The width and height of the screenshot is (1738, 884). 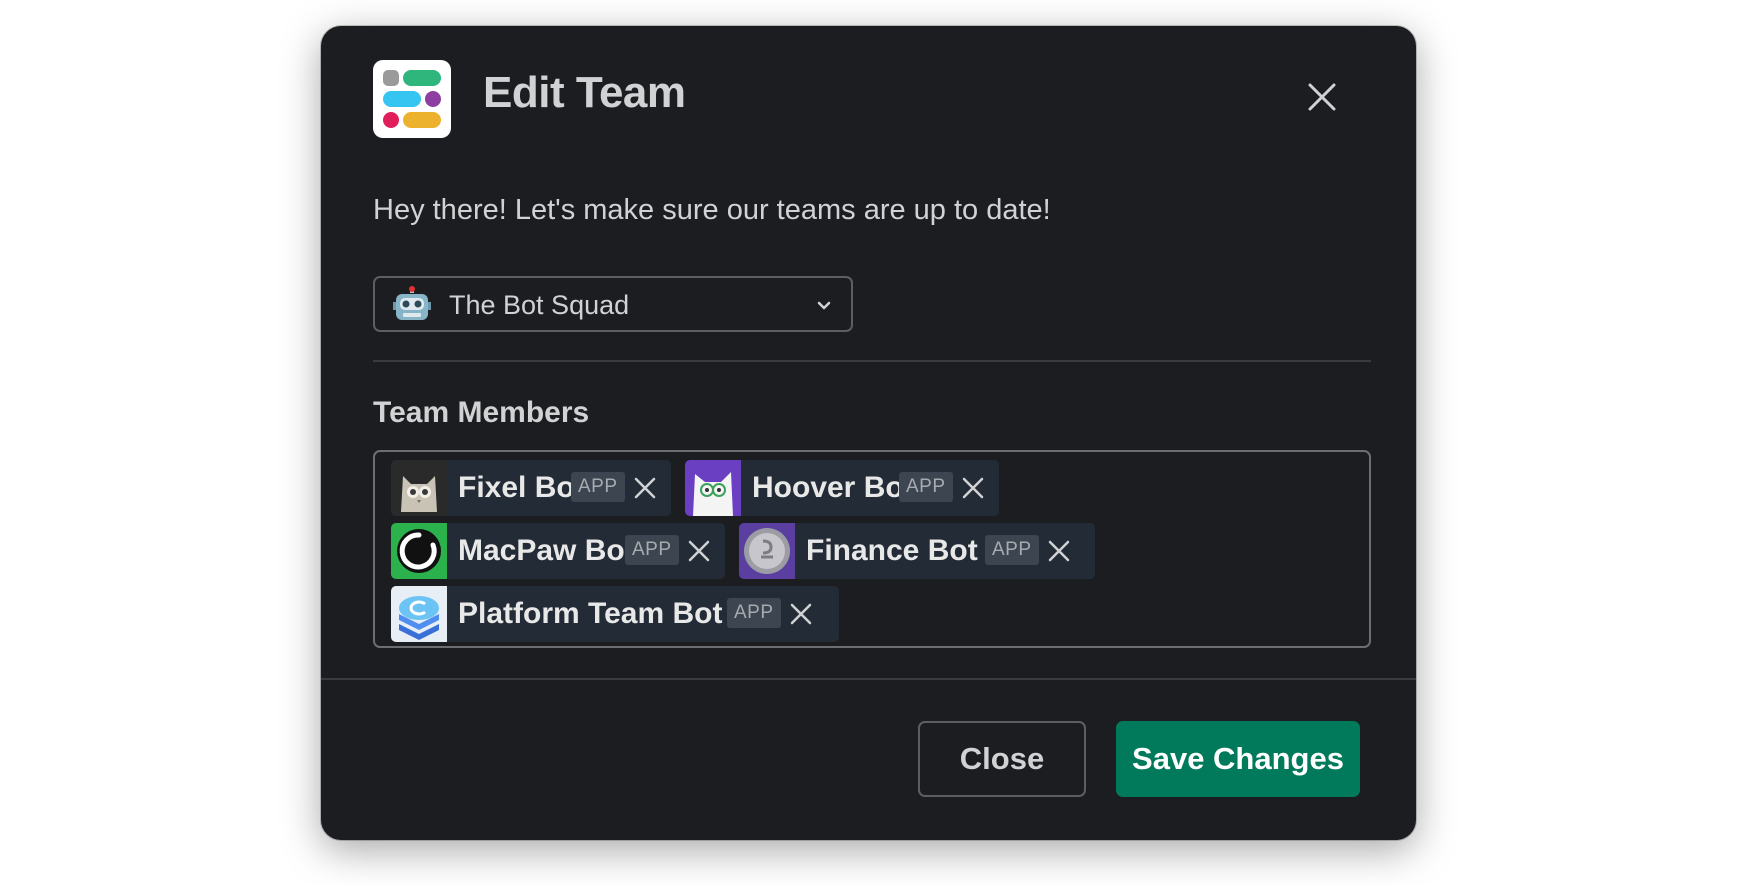 I want to click on macpaw-bot-avatar, so click(x=419, y=551).